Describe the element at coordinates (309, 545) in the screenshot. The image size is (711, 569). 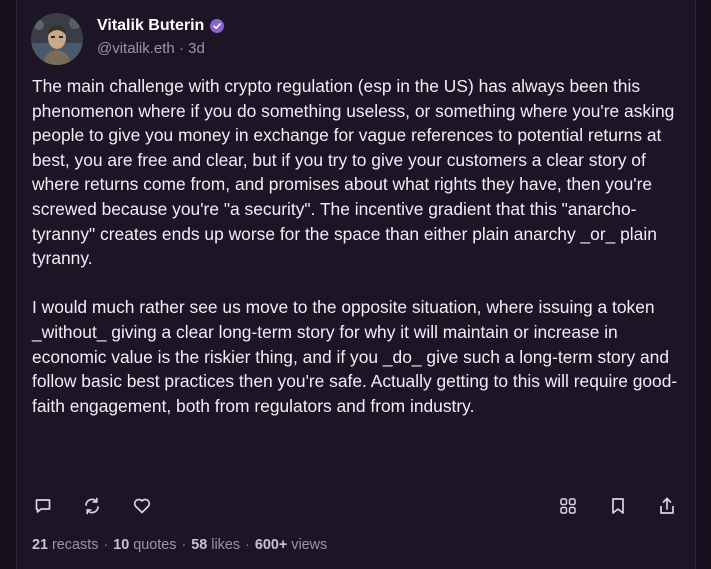
I see `views-label: views` at that location.